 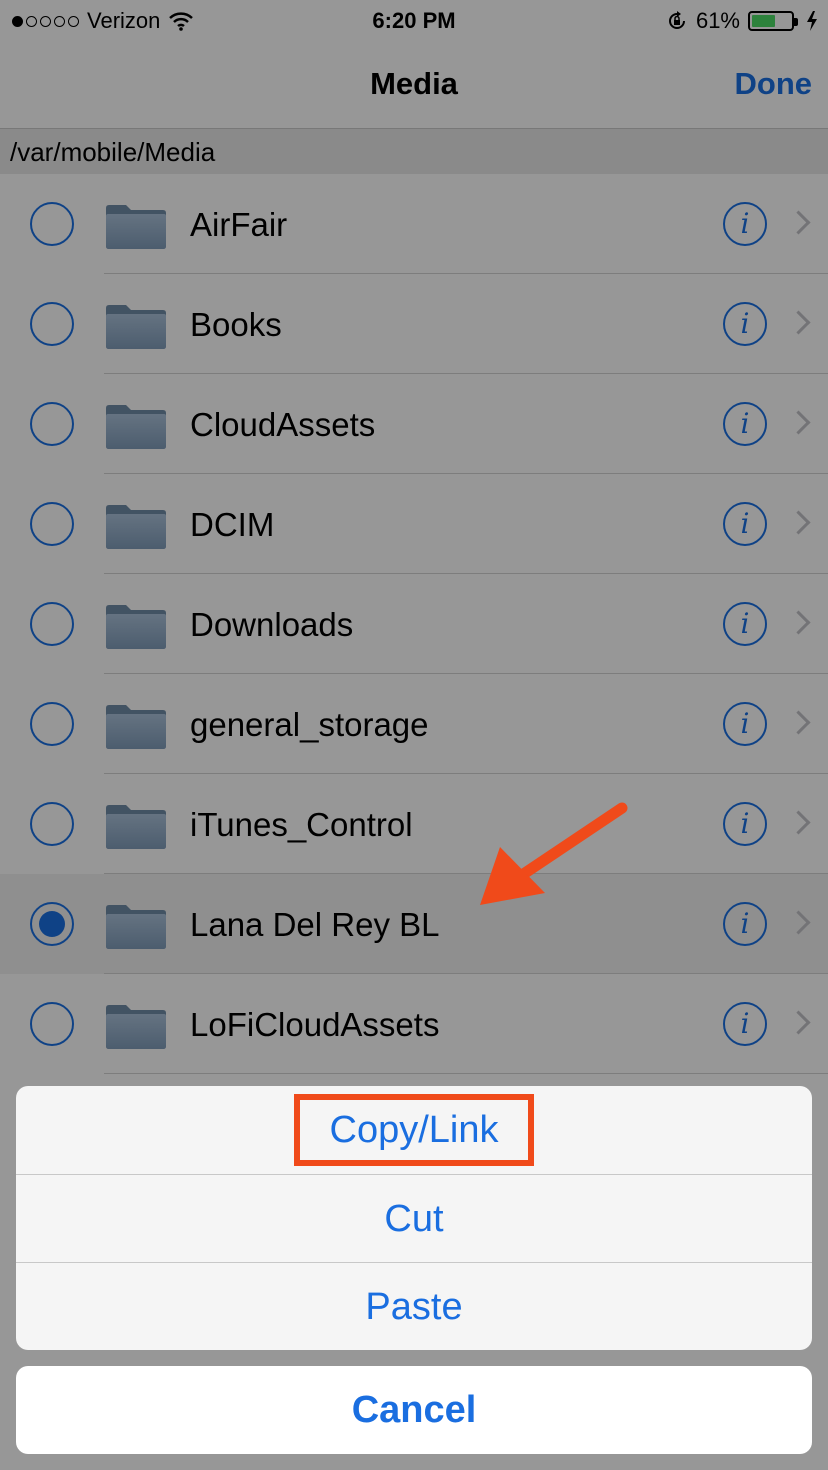 What do you see at coordinates (414, 1410) in the screenshot?
I see `cancel-button: Cancel` at bounding box center [414, 1410].